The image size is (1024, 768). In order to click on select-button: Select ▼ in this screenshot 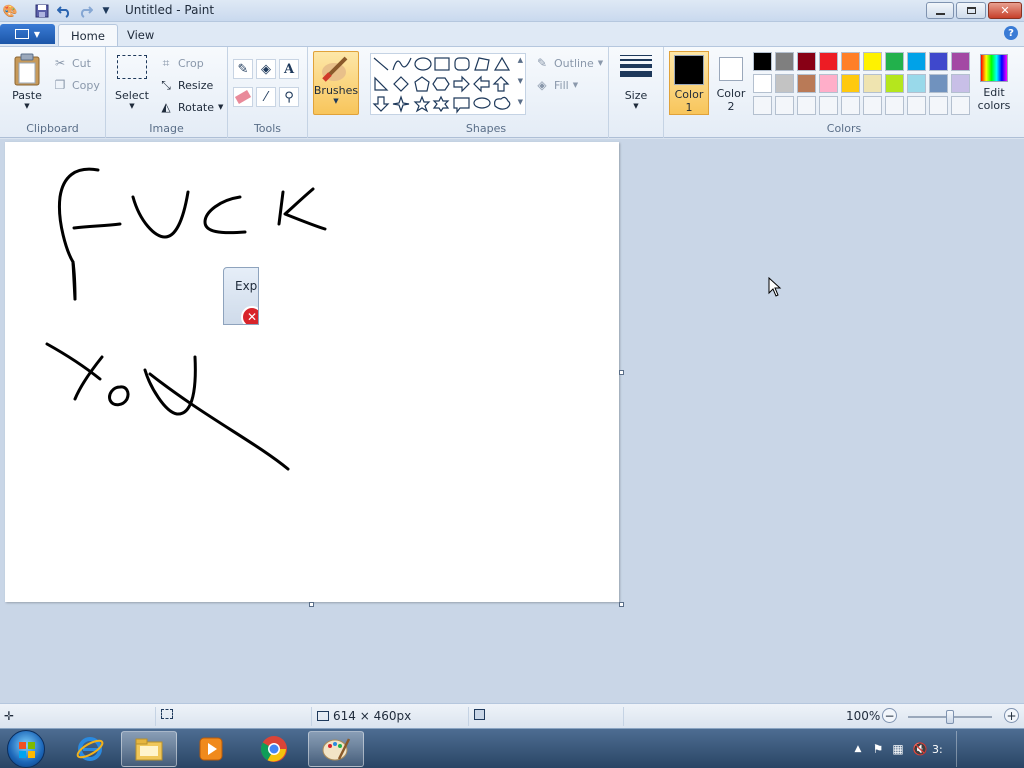, I will do `click(132, 82)`.